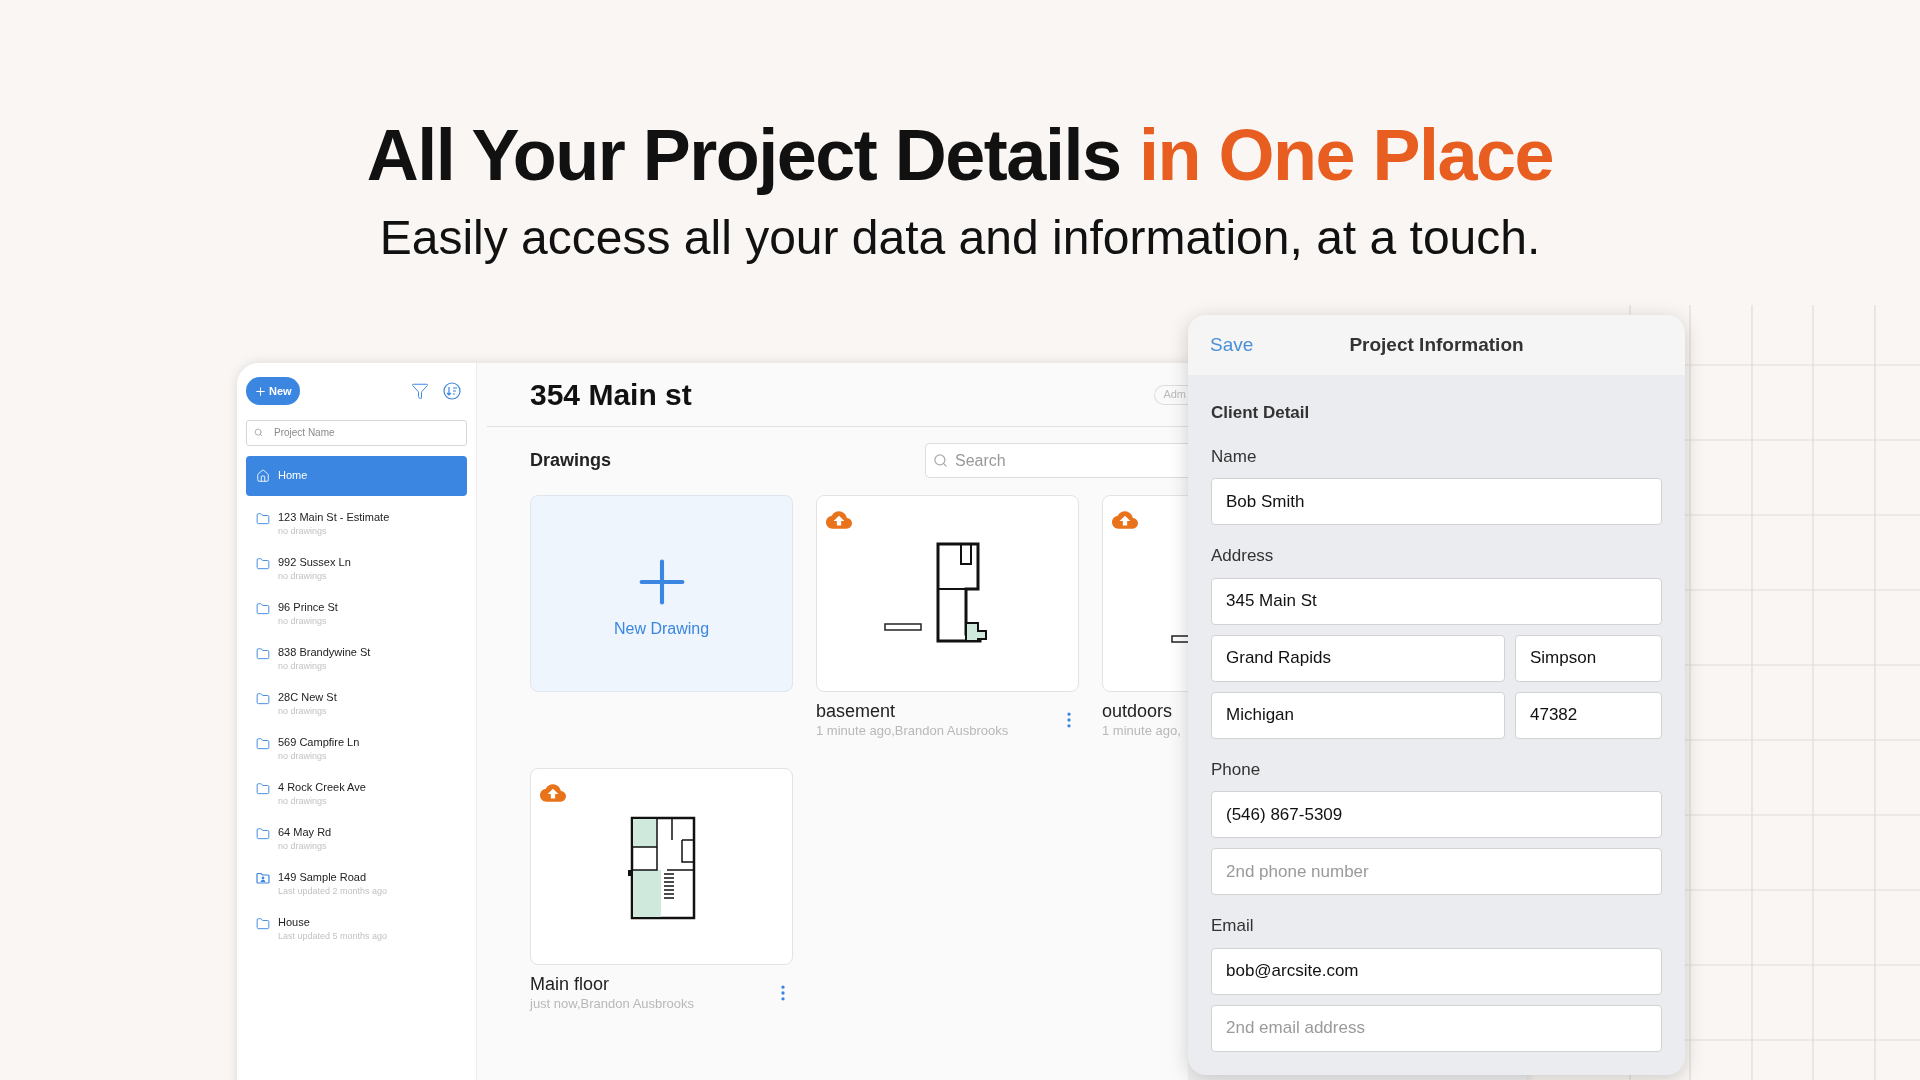  I want to click on text-field: (546) 867-5309, so click(1436, 814).